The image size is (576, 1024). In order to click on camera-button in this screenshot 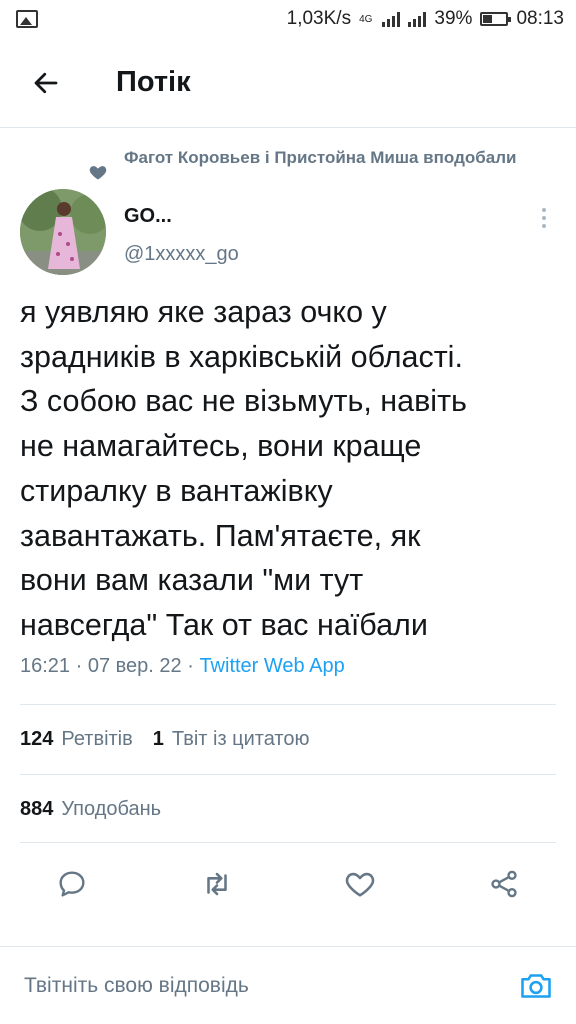, I will do `click(536, 986)`.